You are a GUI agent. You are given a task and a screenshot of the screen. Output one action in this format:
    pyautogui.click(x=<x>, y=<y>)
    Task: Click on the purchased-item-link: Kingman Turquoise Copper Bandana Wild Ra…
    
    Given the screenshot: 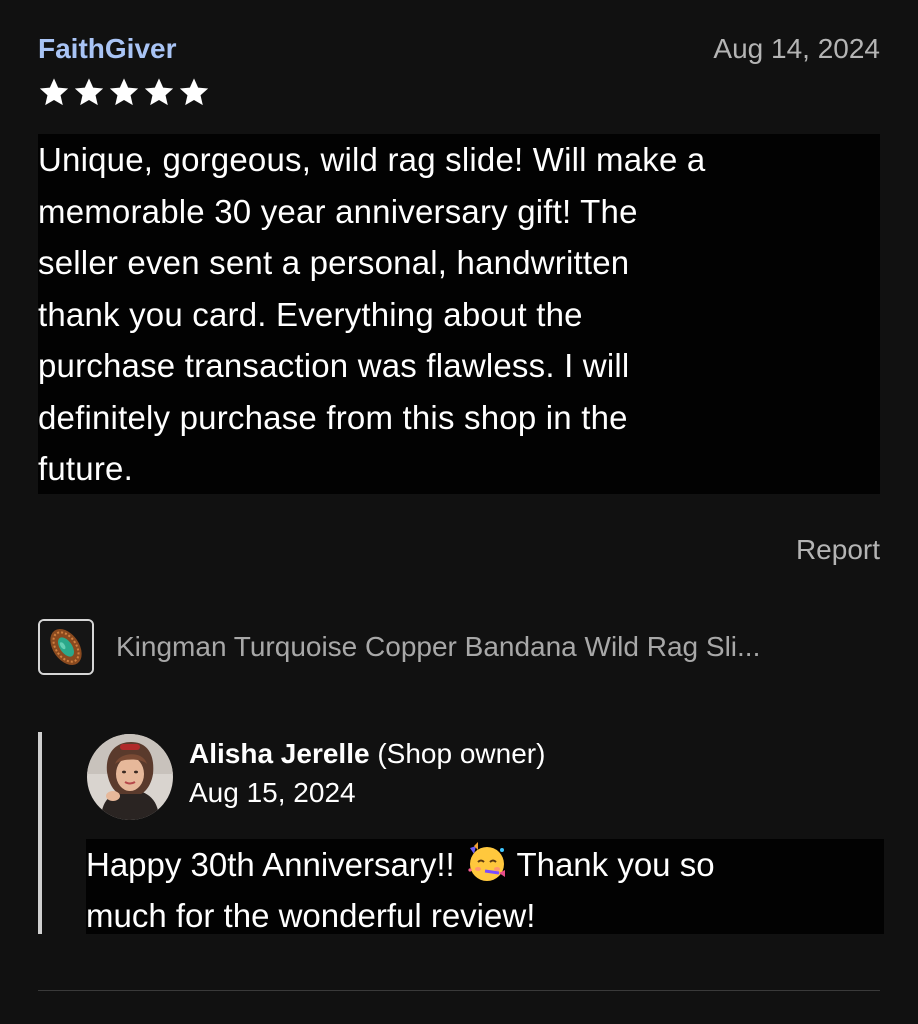 What is the action you would take?
    pyautogui.click(x=459, y=647)
    